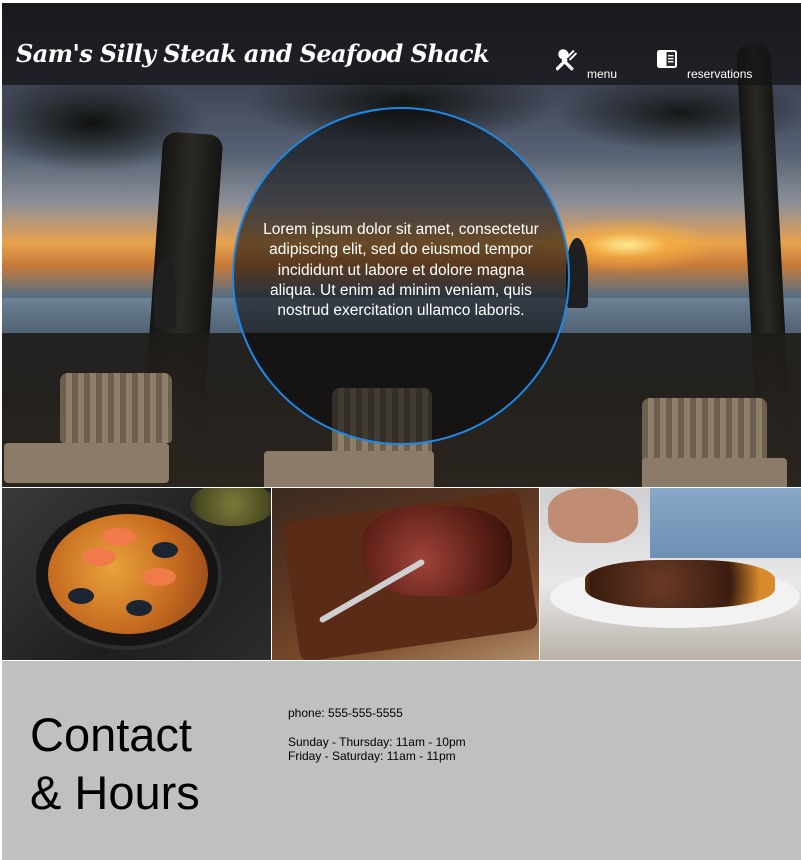 The height and width of the screenshot is (860, 801). What do you see at coordinates (111, 734) in the screenshot?
I see `contact-title-line1: Contact` at bounding box center [111, 734].